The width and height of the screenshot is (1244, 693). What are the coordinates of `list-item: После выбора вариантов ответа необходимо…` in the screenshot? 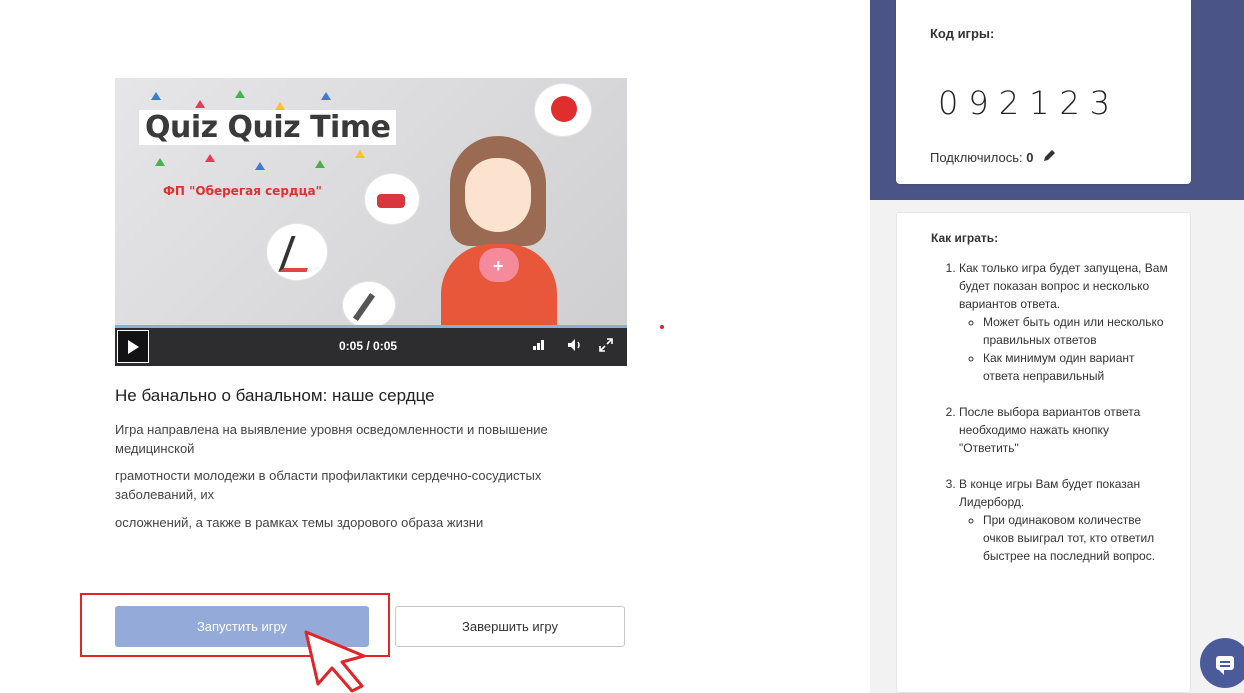 It's located at (1065, 430).